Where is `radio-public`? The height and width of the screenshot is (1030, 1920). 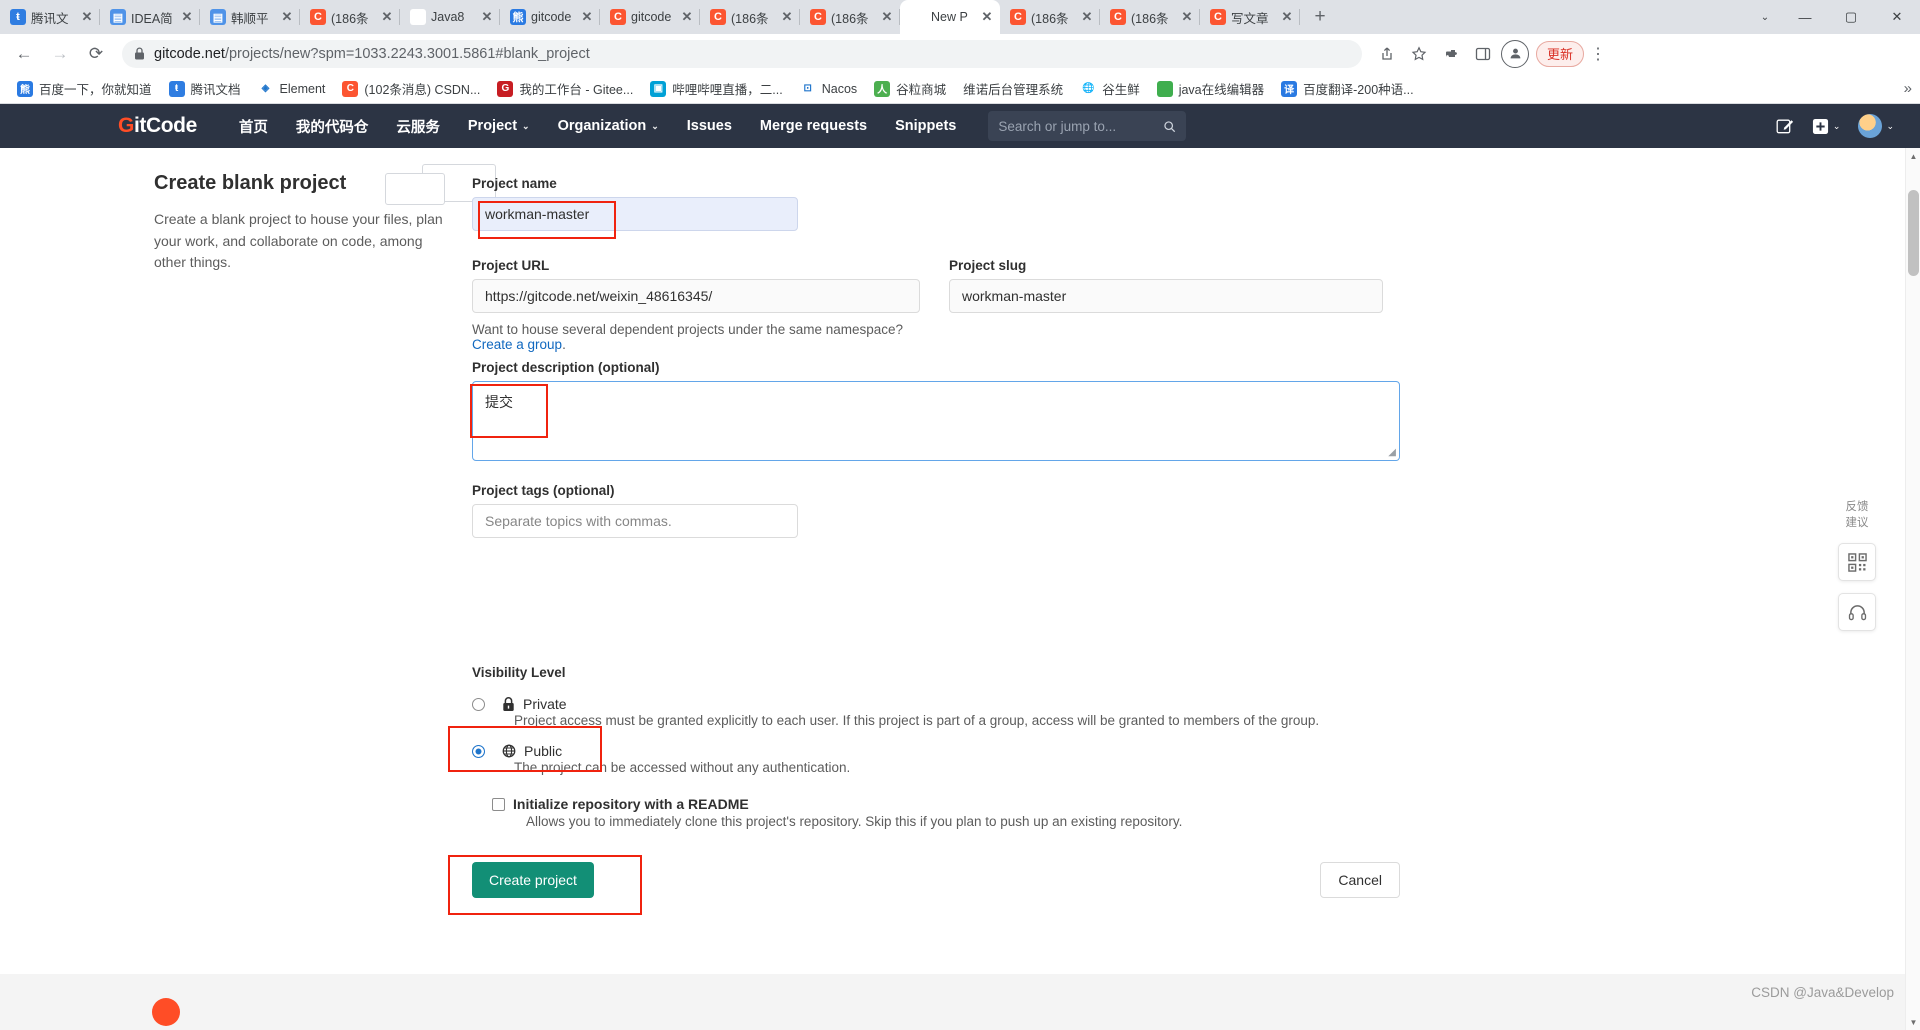
radio-public is located at coordinates (478, 751).